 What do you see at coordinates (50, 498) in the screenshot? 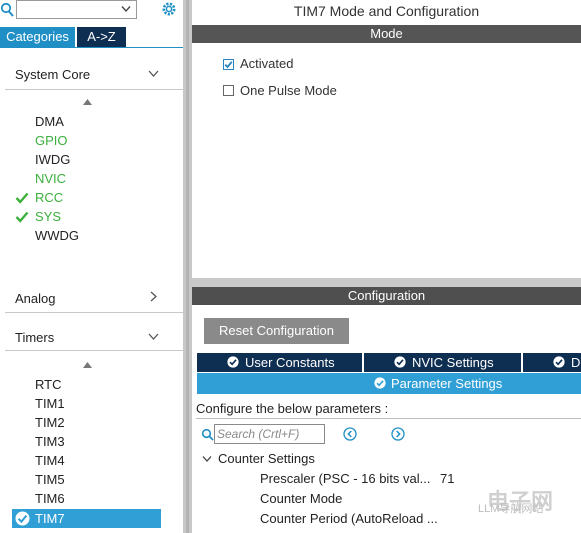
I see `tree-item-tim6: TIM6` at bounding box center [50, 498].